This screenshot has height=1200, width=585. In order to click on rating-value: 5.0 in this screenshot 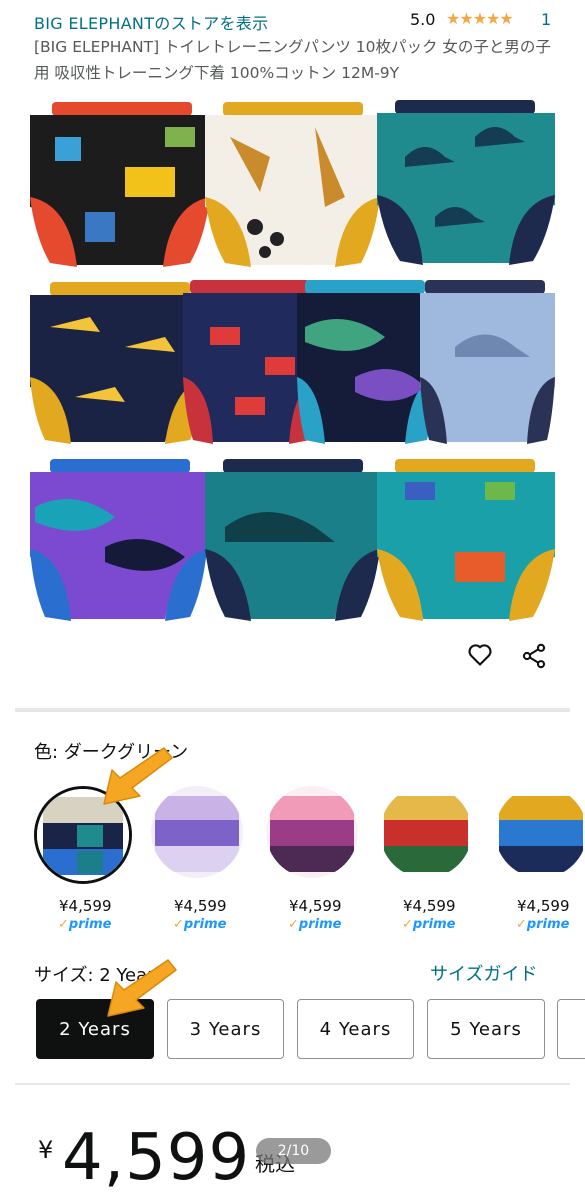, I will do `click(423, 19)`.